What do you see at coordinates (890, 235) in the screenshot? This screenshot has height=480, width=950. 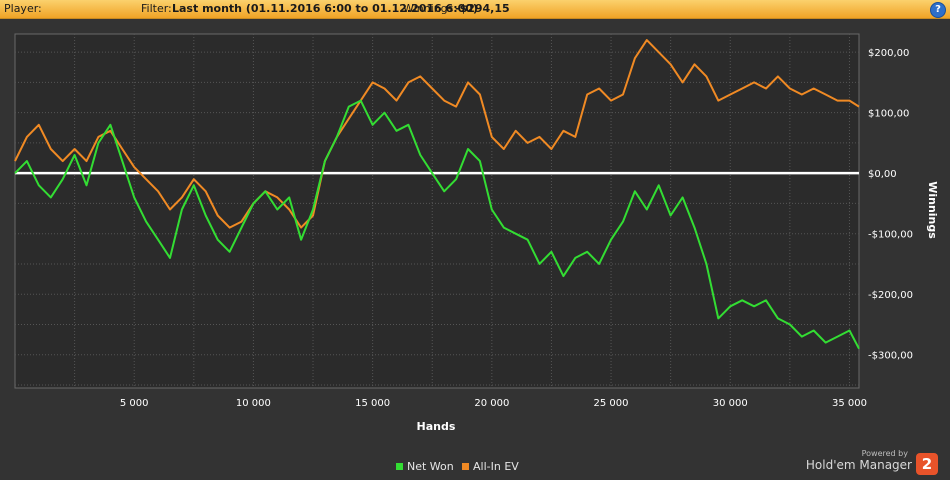 I see `y-tick-label: -$100,00` at bounding box center [890, 235].